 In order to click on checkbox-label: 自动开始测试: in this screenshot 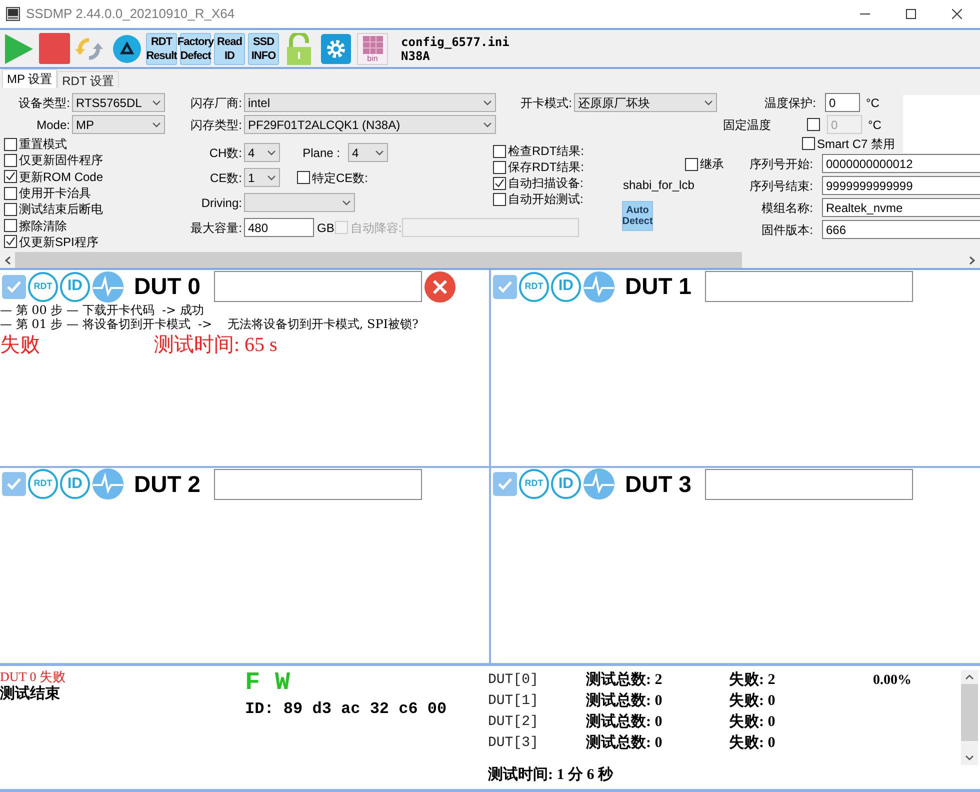, I will do `click(546, 199)`.